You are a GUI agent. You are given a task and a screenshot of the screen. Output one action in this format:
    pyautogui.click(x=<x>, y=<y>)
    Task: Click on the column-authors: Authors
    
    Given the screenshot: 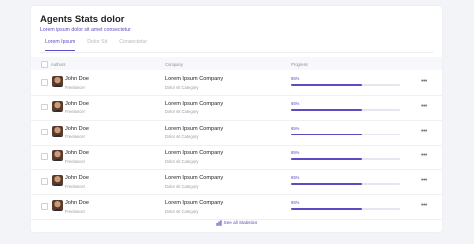 What is the action you would take?
    pyautogui.click(x=58, y=64)
    